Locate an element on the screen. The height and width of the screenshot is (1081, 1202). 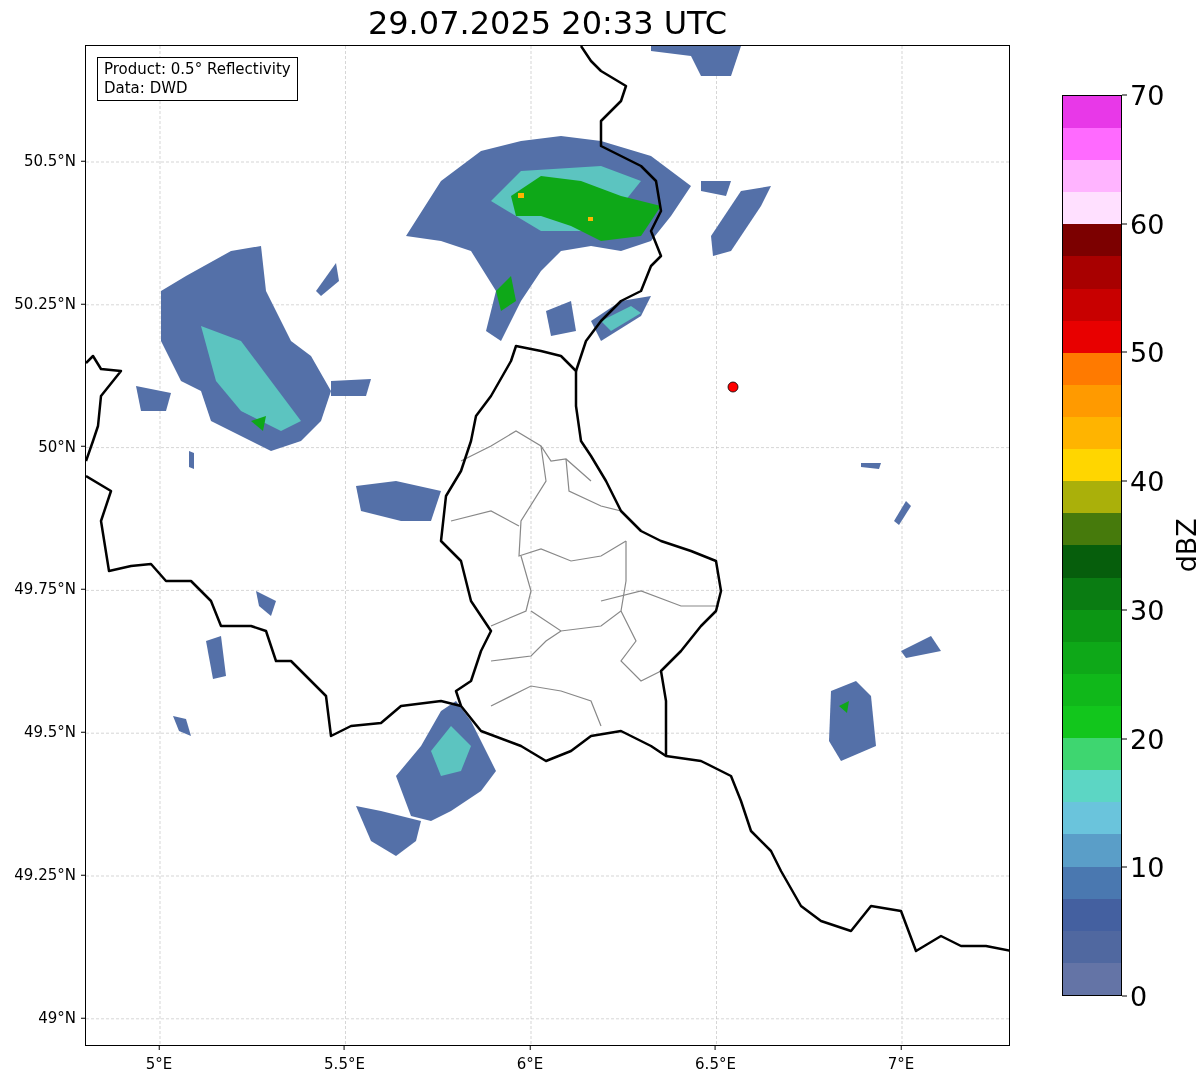
longitude-label: 6°E is located at coordinates (530, 1064).